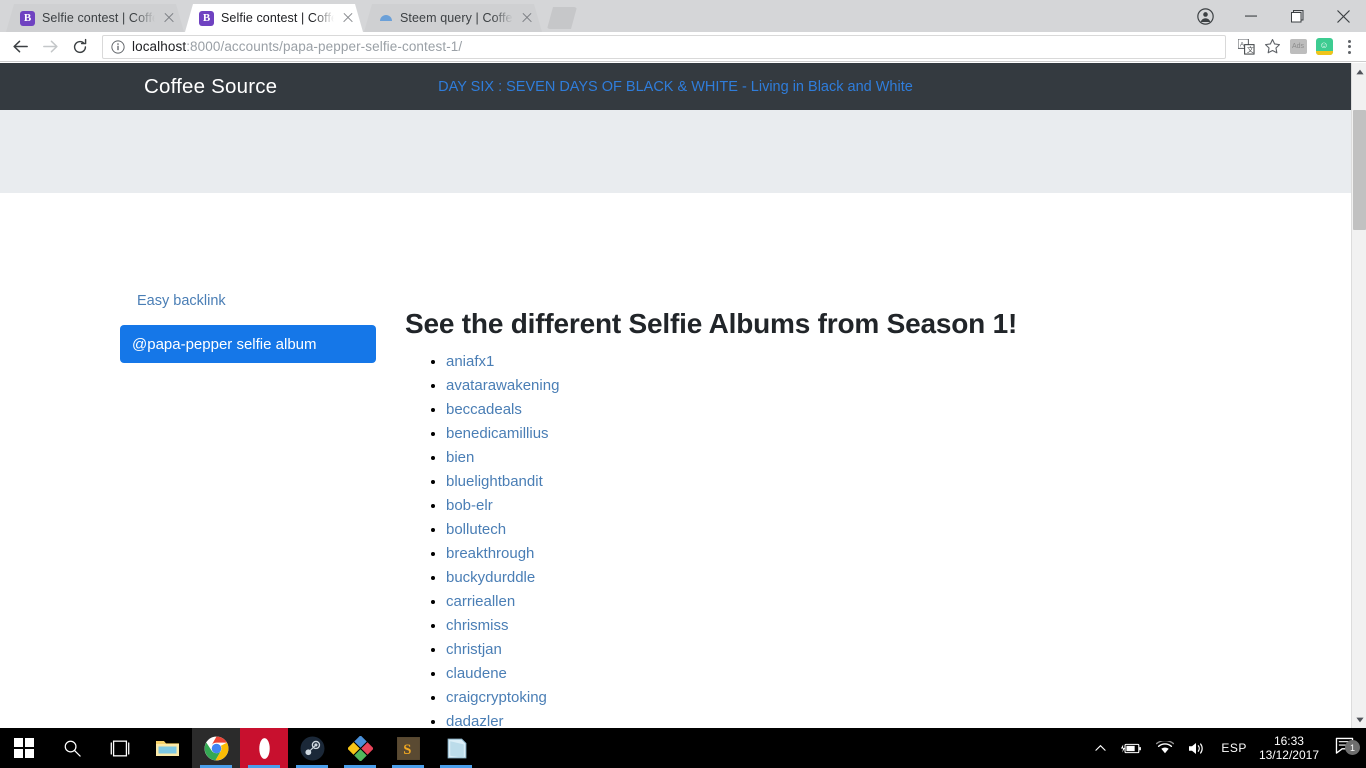 The image size is (1366, 768). I want to click on list-item: claudene, so click(878, 674).